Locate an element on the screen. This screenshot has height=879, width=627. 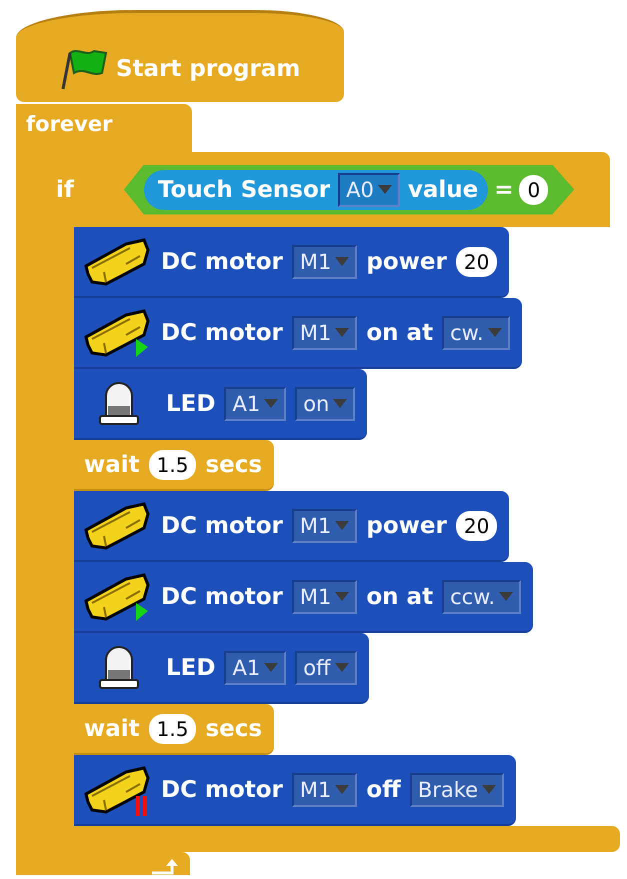
dropdown: cw. is located at coordinates (476, 333).